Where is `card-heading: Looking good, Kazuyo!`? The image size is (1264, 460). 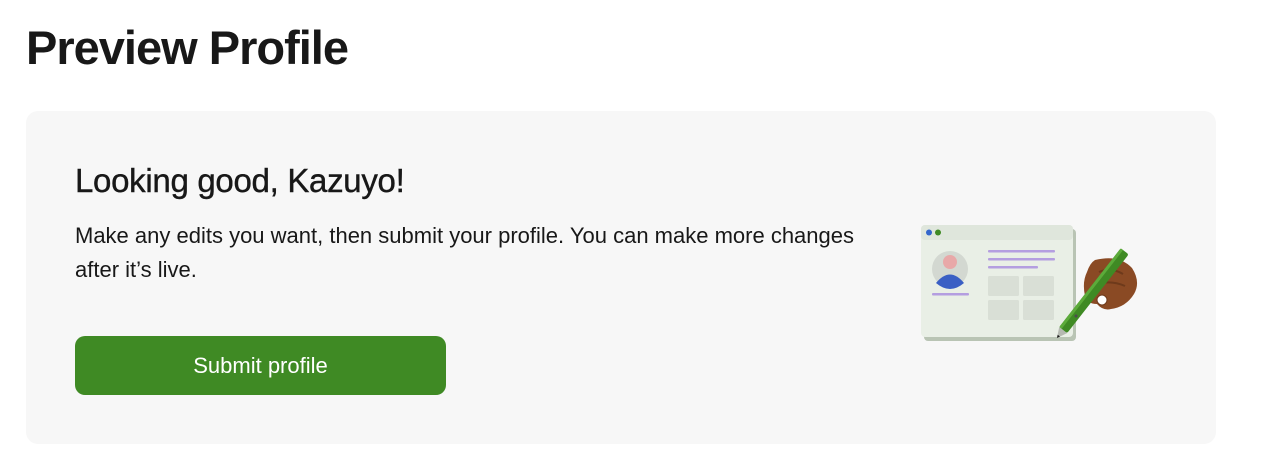
card-heading: Looking good, Kazuyo! is located at coordinates (240, 180).